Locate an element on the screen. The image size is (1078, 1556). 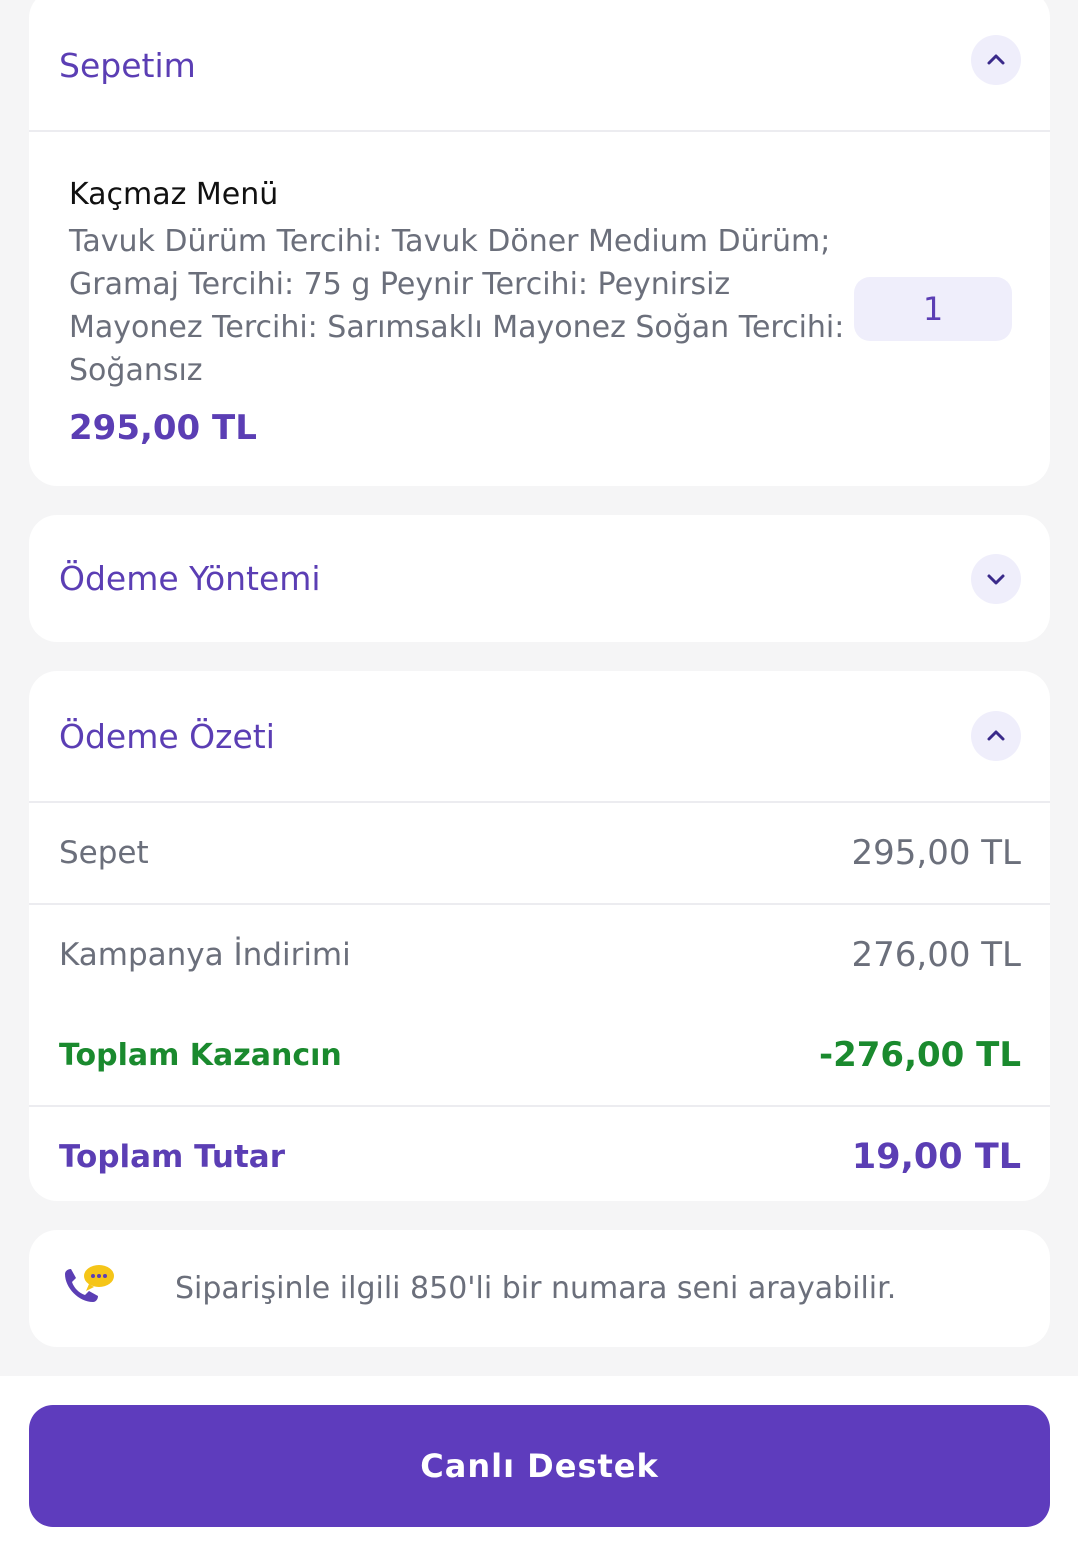
summary-label: Sepet is located at coordinates (104, 853).